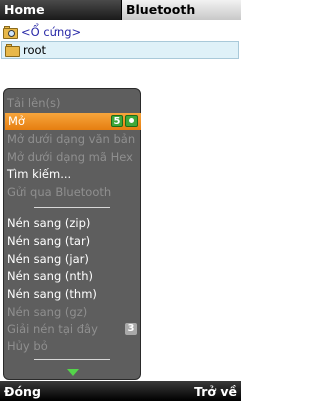 This screenshot has width=320, height=401. I want to click on tab-bluetooth: Bluetooth, so click(181, 10).